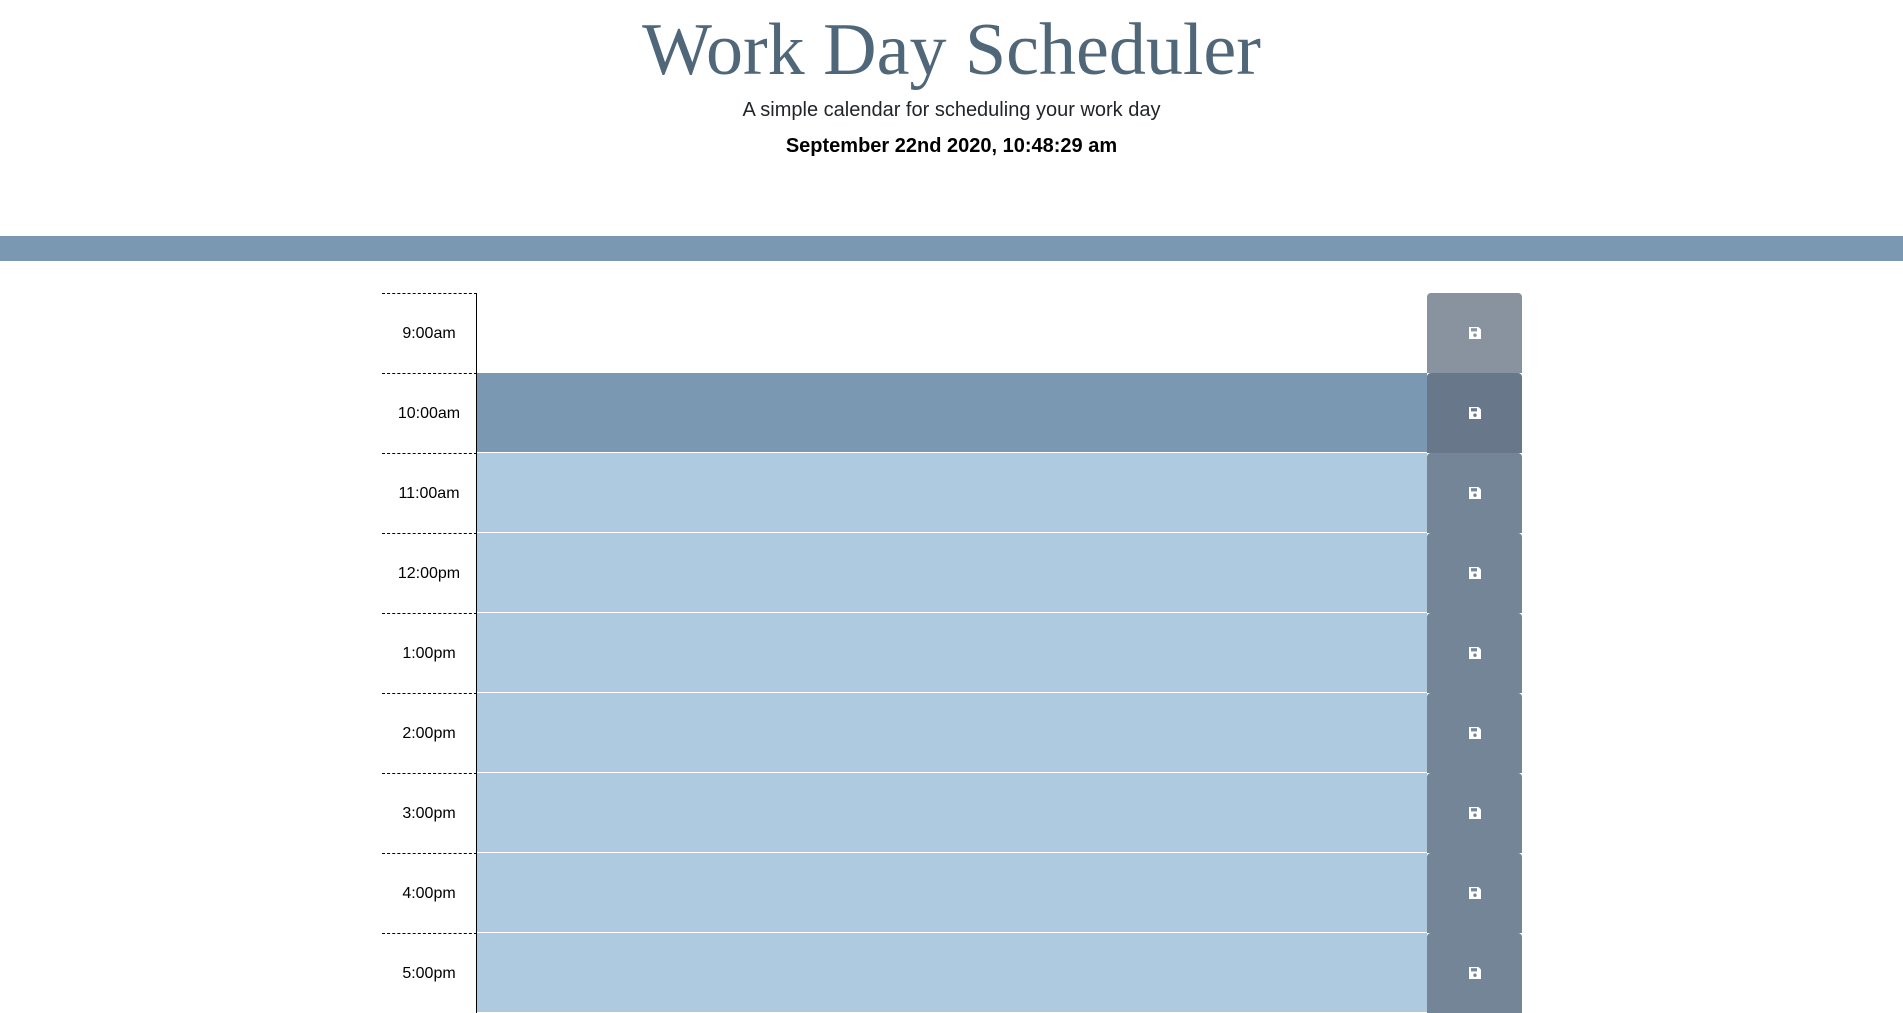 This screenshot has width=1903, height=1013. I want to click on time-block-9am: 9:00am, so click(952, 333).